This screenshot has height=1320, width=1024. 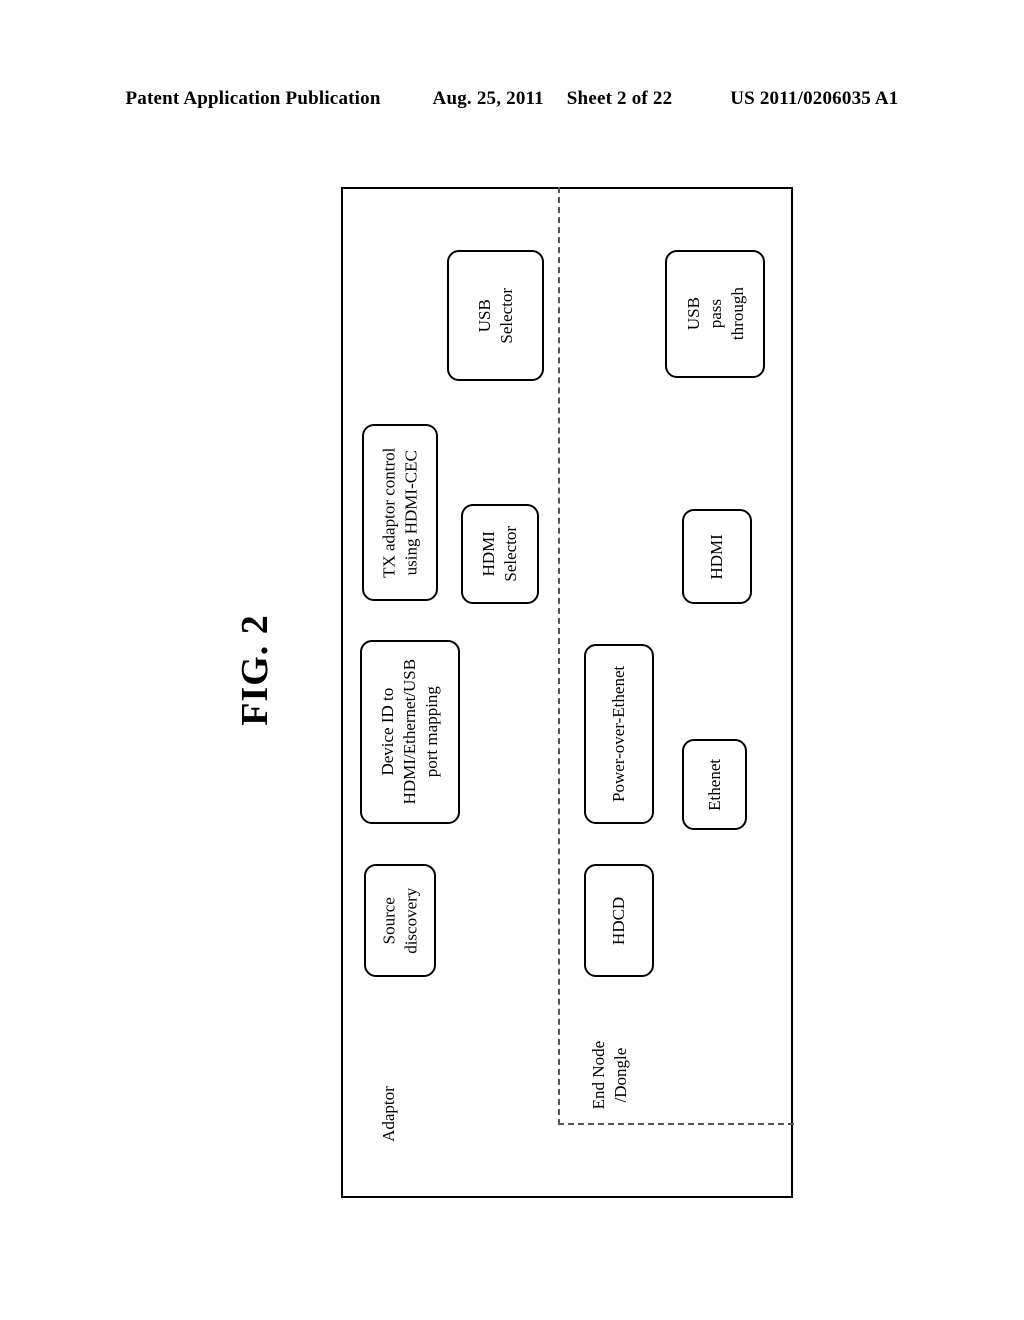 I want to click on block-tx-adaptor-control: TX adaptor control using HDMI-CEC, so click(x=400, y=512).